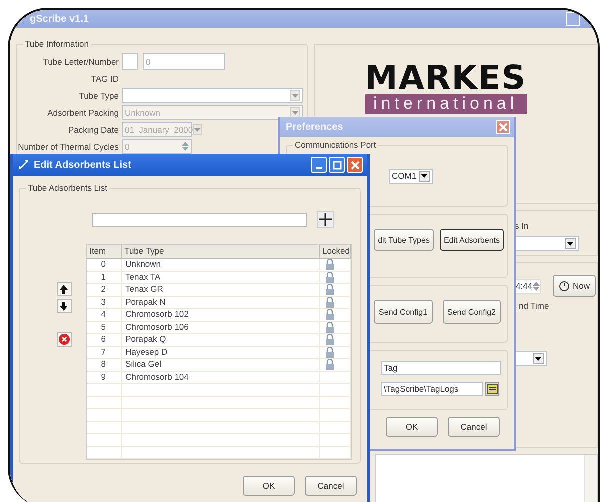  What do you see at coordinates (221, 377) in the screenshot?
I see `table-cell: Chromosorb 104` at bounding box center [221, 377].